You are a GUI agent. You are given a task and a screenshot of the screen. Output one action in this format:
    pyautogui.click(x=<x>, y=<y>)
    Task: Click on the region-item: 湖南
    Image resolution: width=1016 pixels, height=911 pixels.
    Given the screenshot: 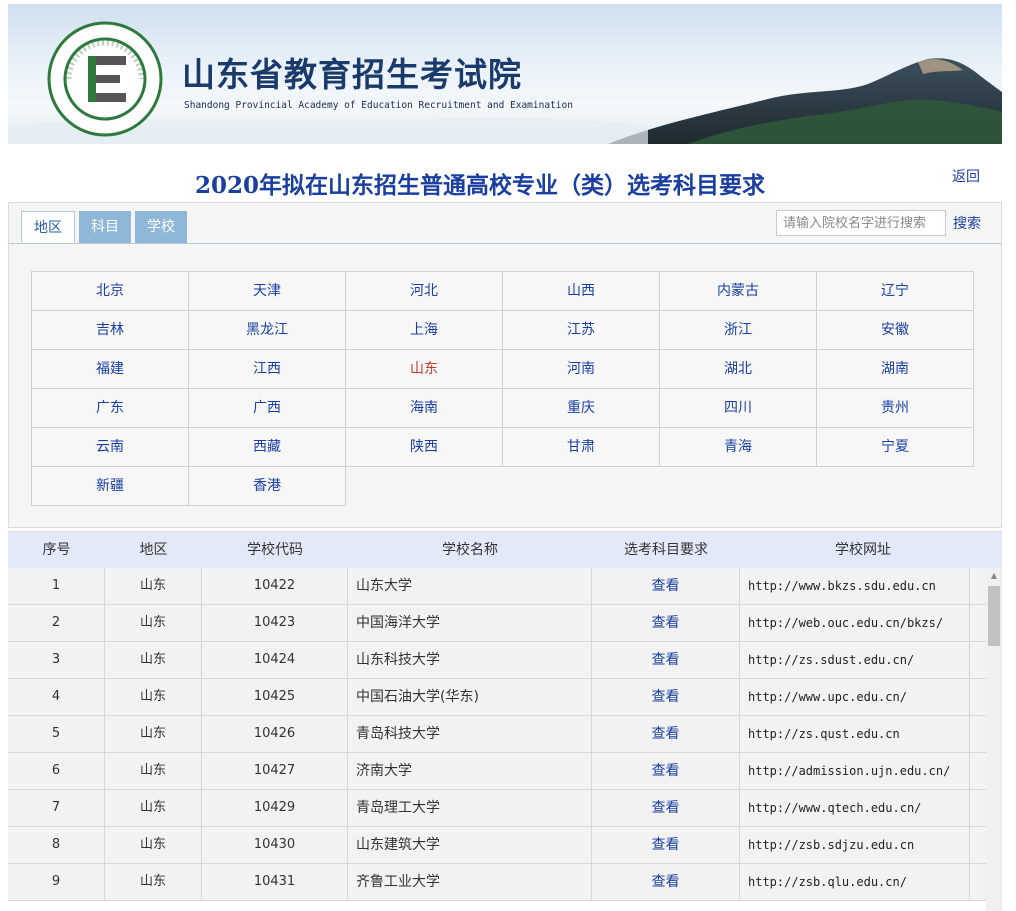 What is the action you would take?
    pyautogui.click(x=895, y=369)
    